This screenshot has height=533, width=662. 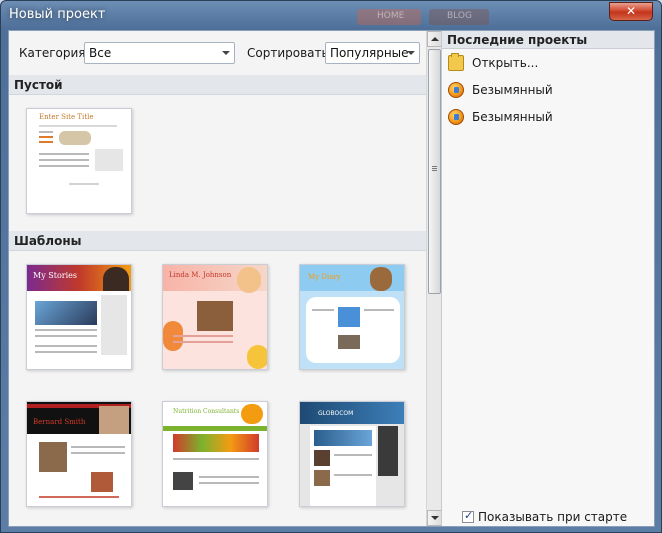 I want to click on thumb-title: Linda M. Johnson, so click(x=200, y=275).